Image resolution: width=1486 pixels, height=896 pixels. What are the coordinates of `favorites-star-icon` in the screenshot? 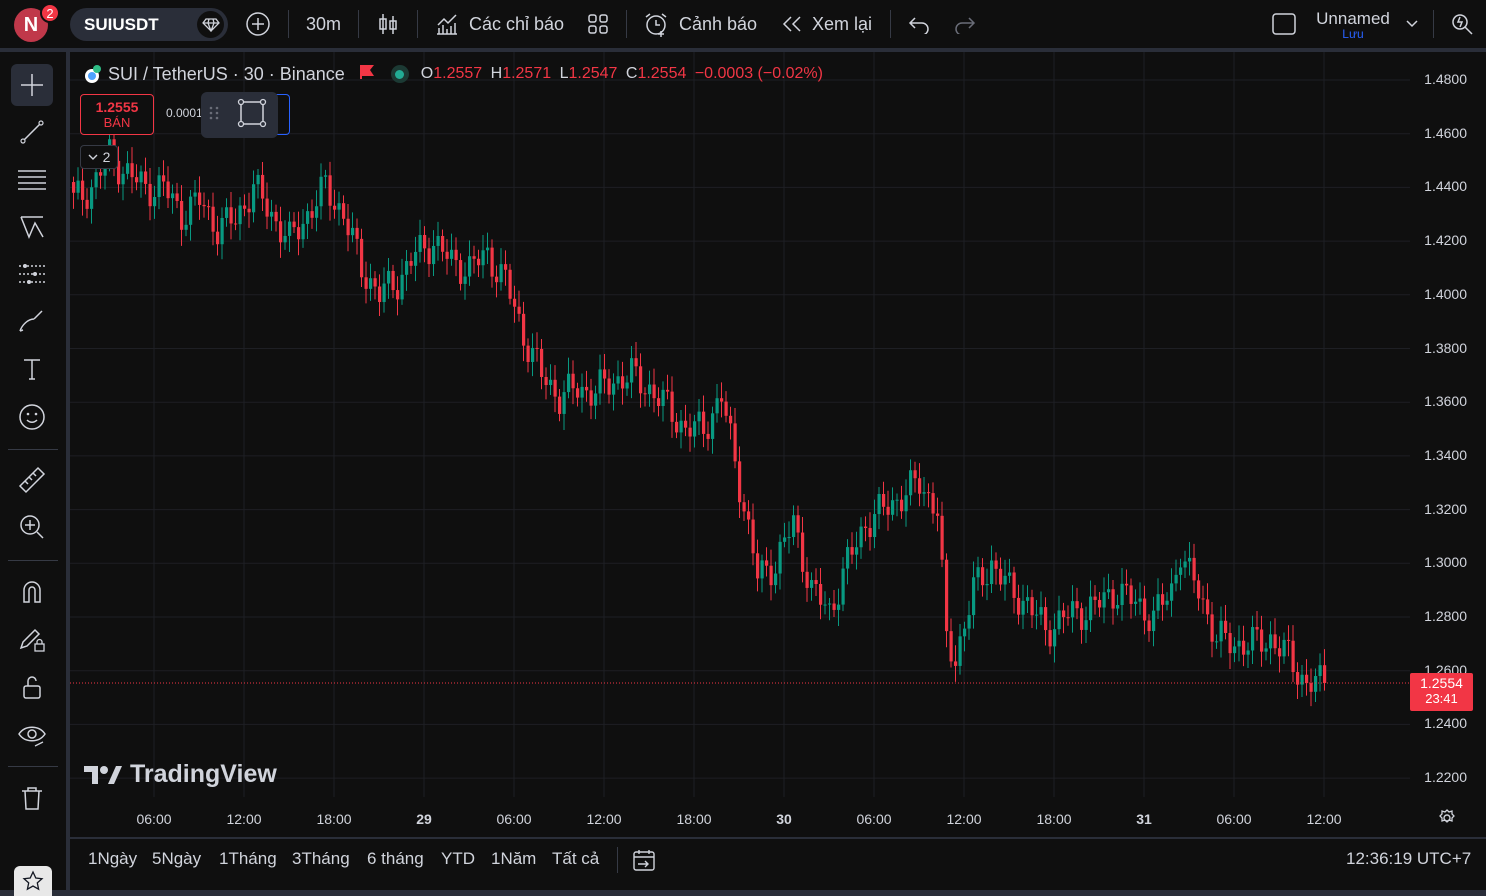 It's located at (33, 881).